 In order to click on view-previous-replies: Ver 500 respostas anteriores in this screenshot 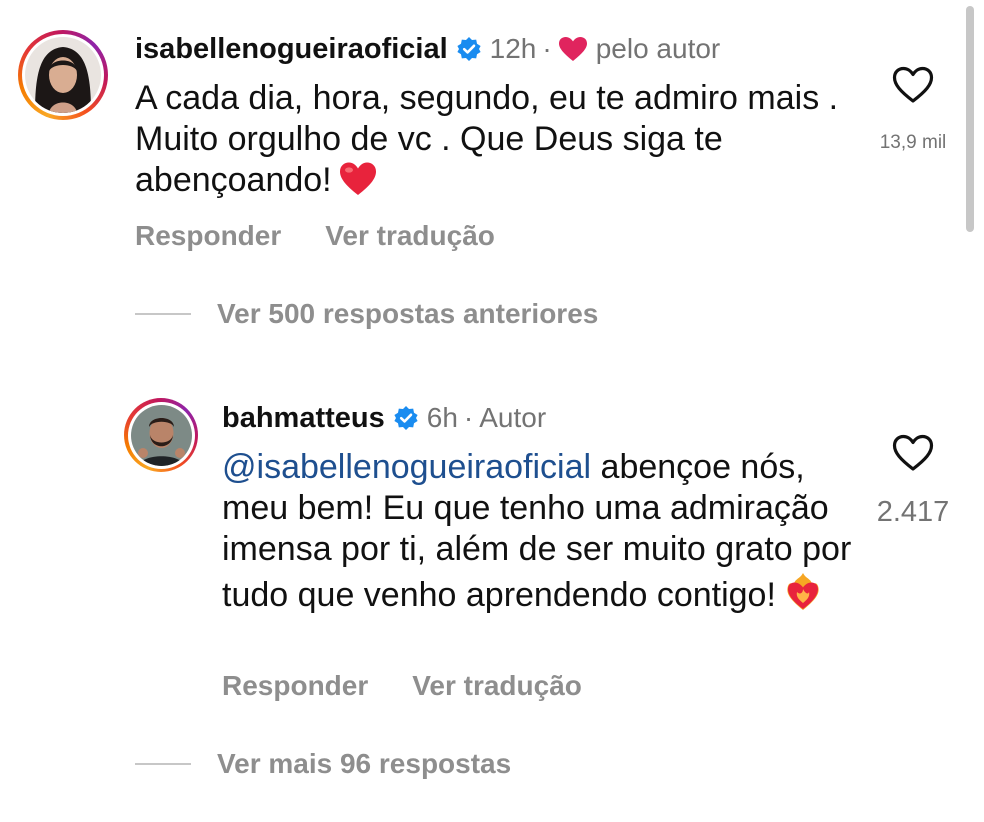, I will do `click(366, 314)`.